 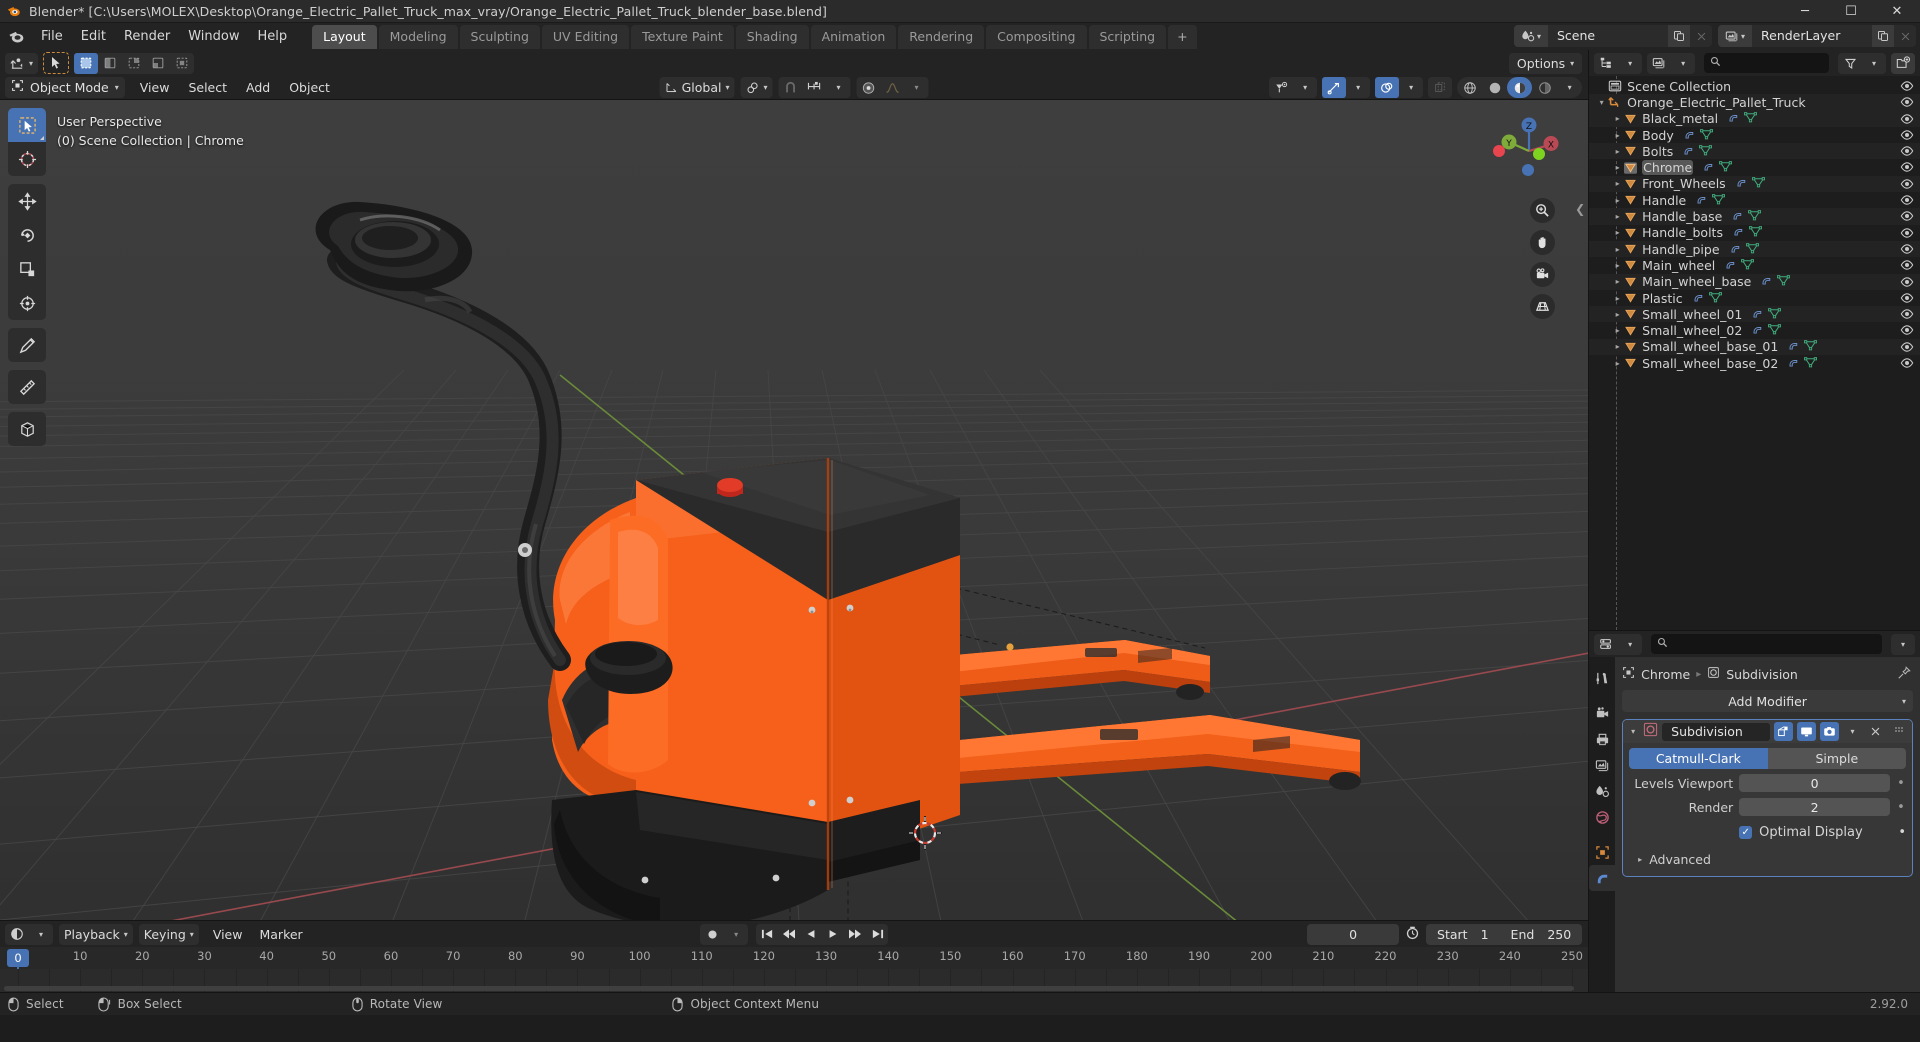 I want to click on transform-orientation-dropdown: Global ▾, so click(x=697, y=87).